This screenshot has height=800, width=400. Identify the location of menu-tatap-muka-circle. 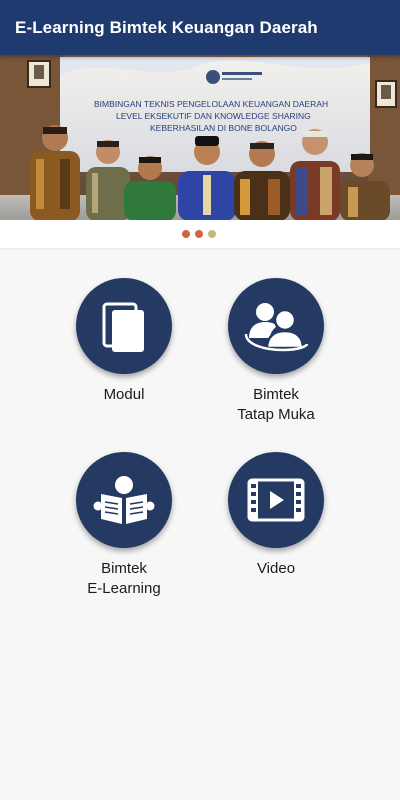
(276, 326).